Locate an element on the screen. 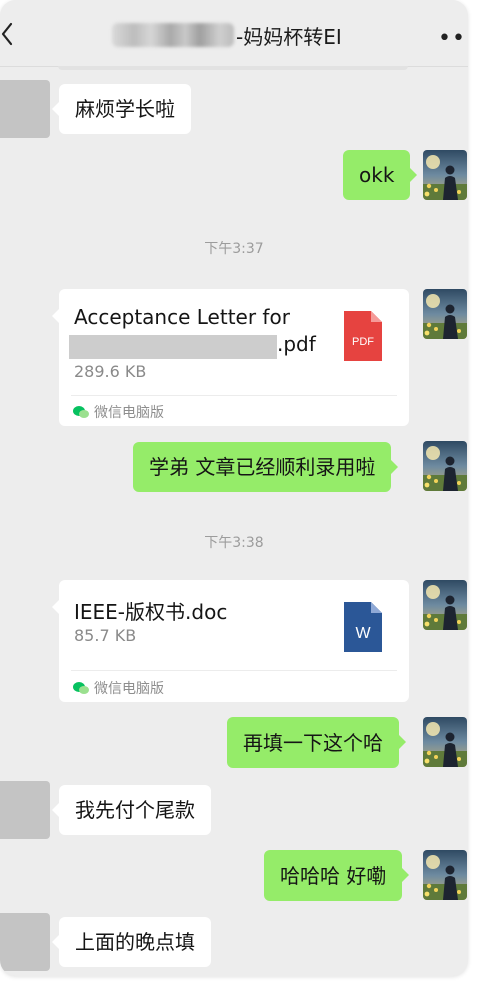 The image size is (478, 988). message-bubble-incoming: 麻烦学长啦 is located at coordinates (121, 109).